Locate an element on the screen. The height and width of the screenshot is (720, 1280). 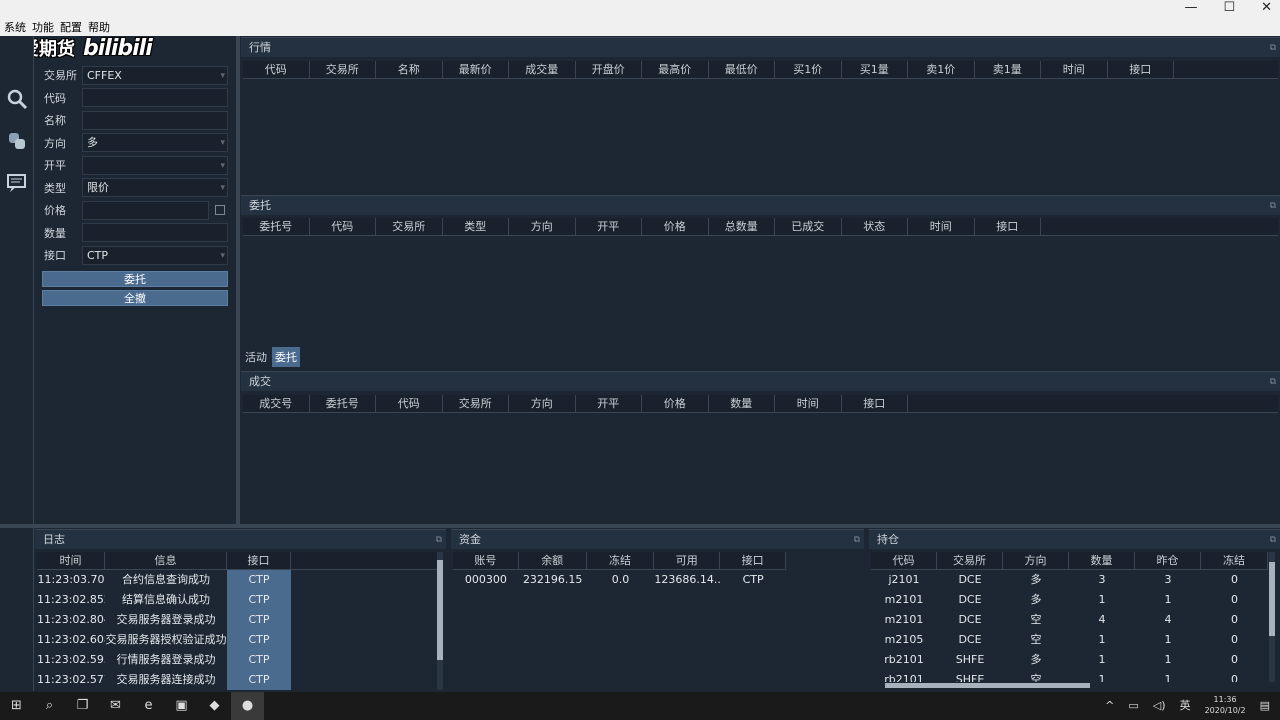
position-hscrollbar is located at coordinates (987, 685).